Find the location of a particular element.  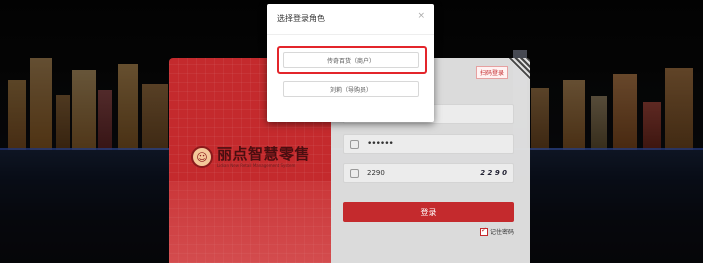

role-select-dialog: 选择登录角色 × 传奇百货（商户） 刘莉（导购员） is located at coordinates (350, 63).